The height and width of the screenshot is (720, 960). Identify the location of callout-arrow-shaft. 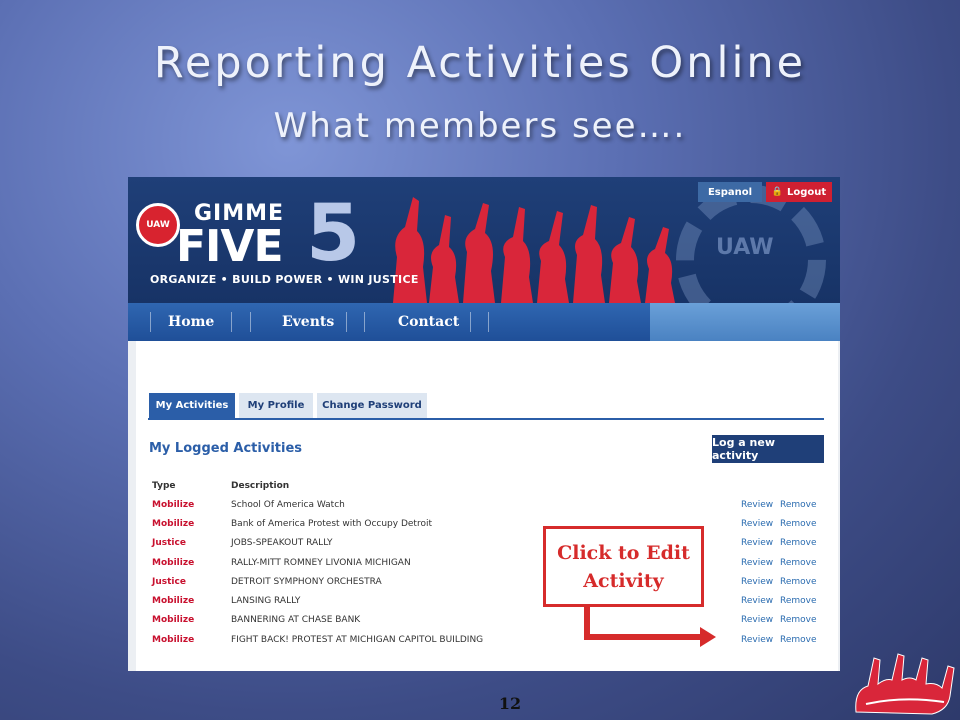
(643, 637).